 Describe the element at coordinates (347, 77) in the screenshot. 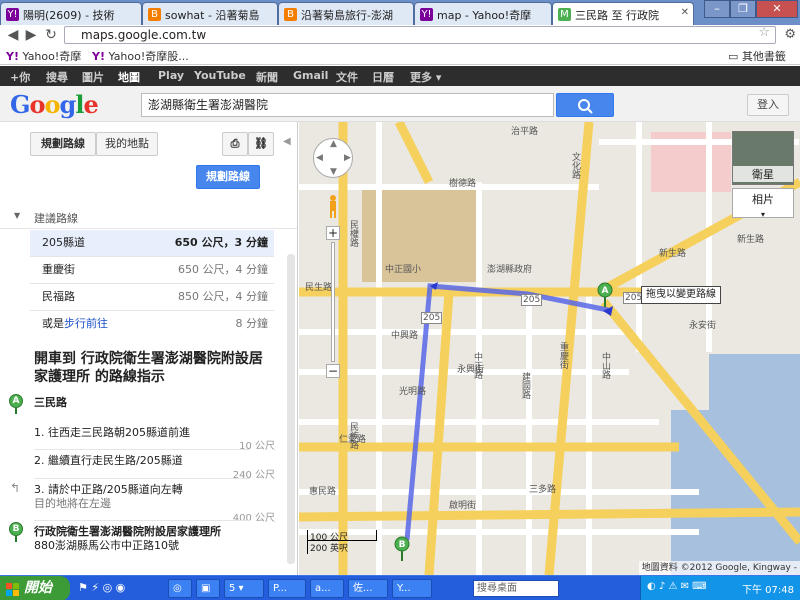

I see `gbar-item: 文件` at that location.